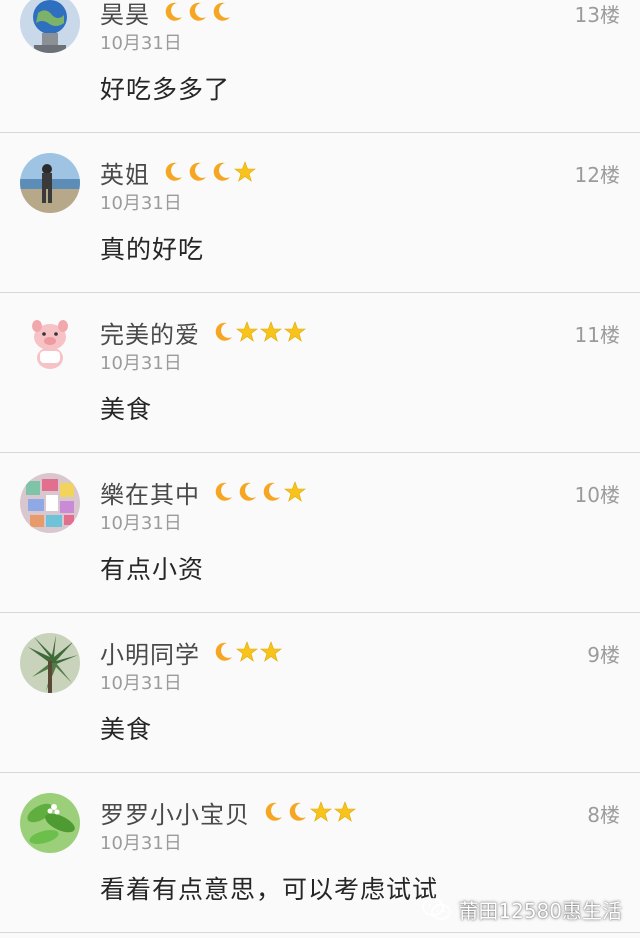 The height and width of the screenshot is (938, 640). What do you see at coordinates (150, 652) in the screenshot?
I see `nickname: 小明同学` at bounding box center [150, 652].